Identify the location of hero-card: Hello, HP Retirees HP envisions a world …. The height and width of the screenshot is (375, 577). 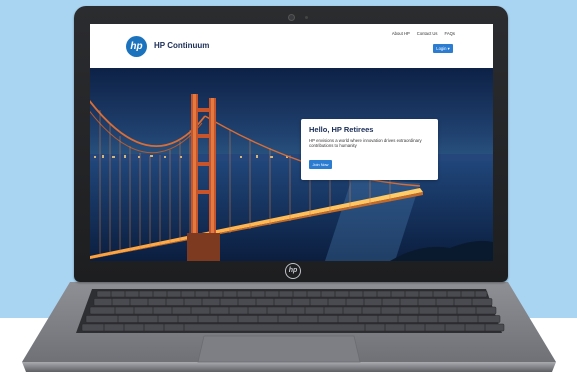
(369, 149).